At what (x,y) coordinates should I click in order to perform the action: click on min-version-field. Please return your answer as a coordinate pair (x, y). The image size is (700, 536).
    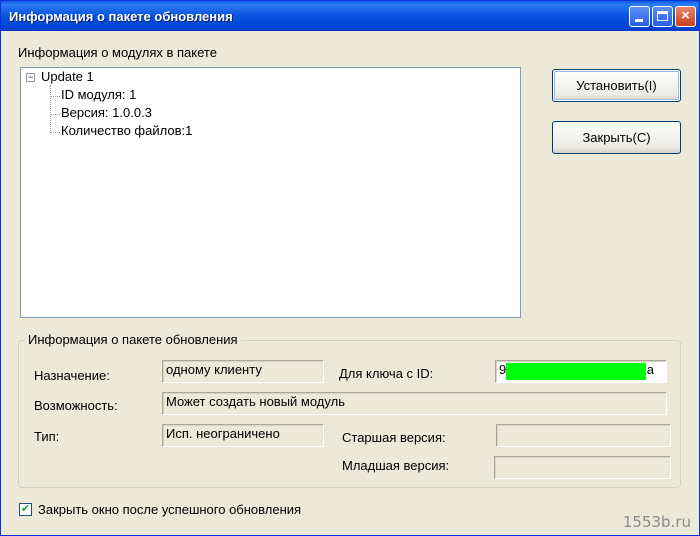
    Looking at the image, I should click on (582, 467).